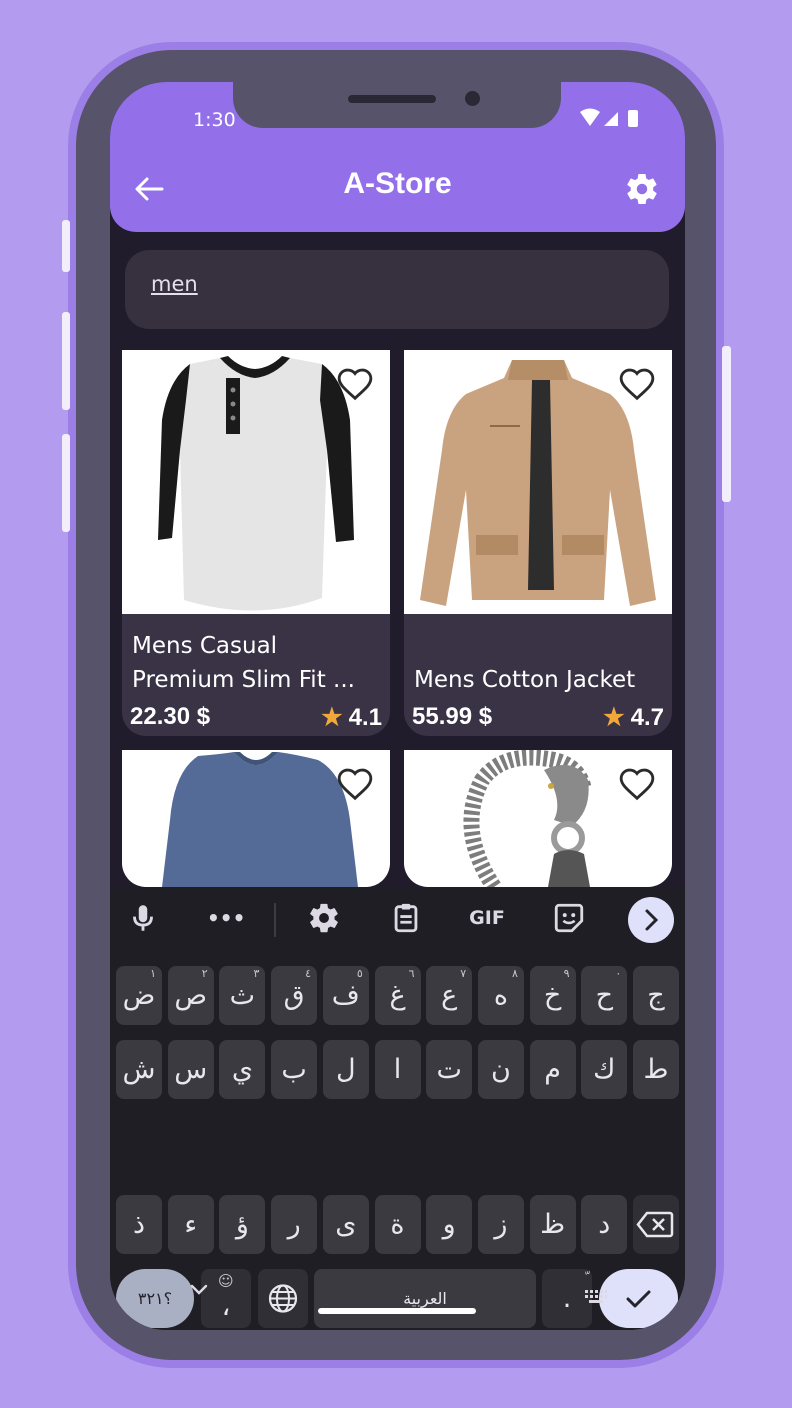 The height and width of the screenshot is (1408, 792). What do you see at coordinates (143, 918) in the screenshot?
I see `mic-icon` at bounding box center [143, 918].